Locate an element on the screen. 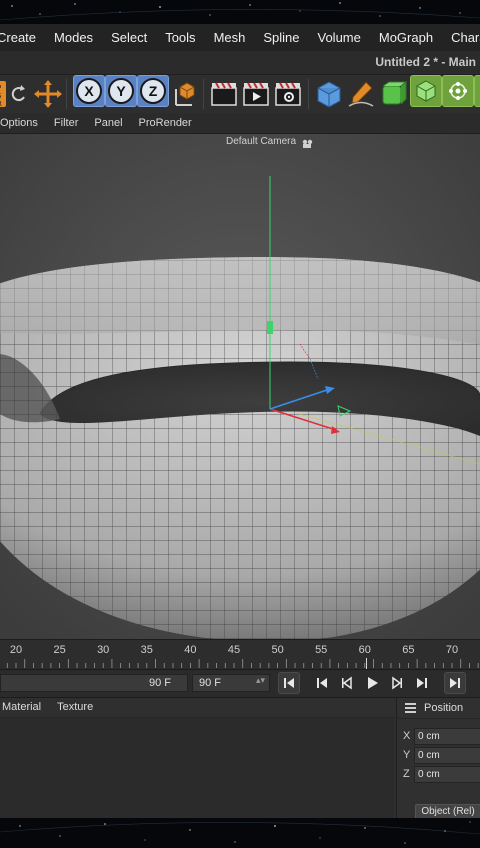 This screenshot has height=848, width=480. pen-icon is located at coordinates (361, 94).